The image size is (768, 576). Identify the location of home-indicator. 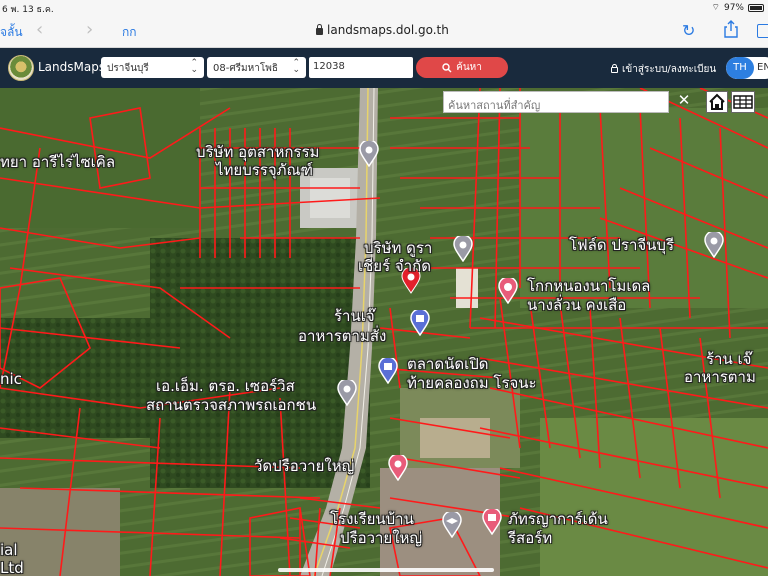
(386, 570).